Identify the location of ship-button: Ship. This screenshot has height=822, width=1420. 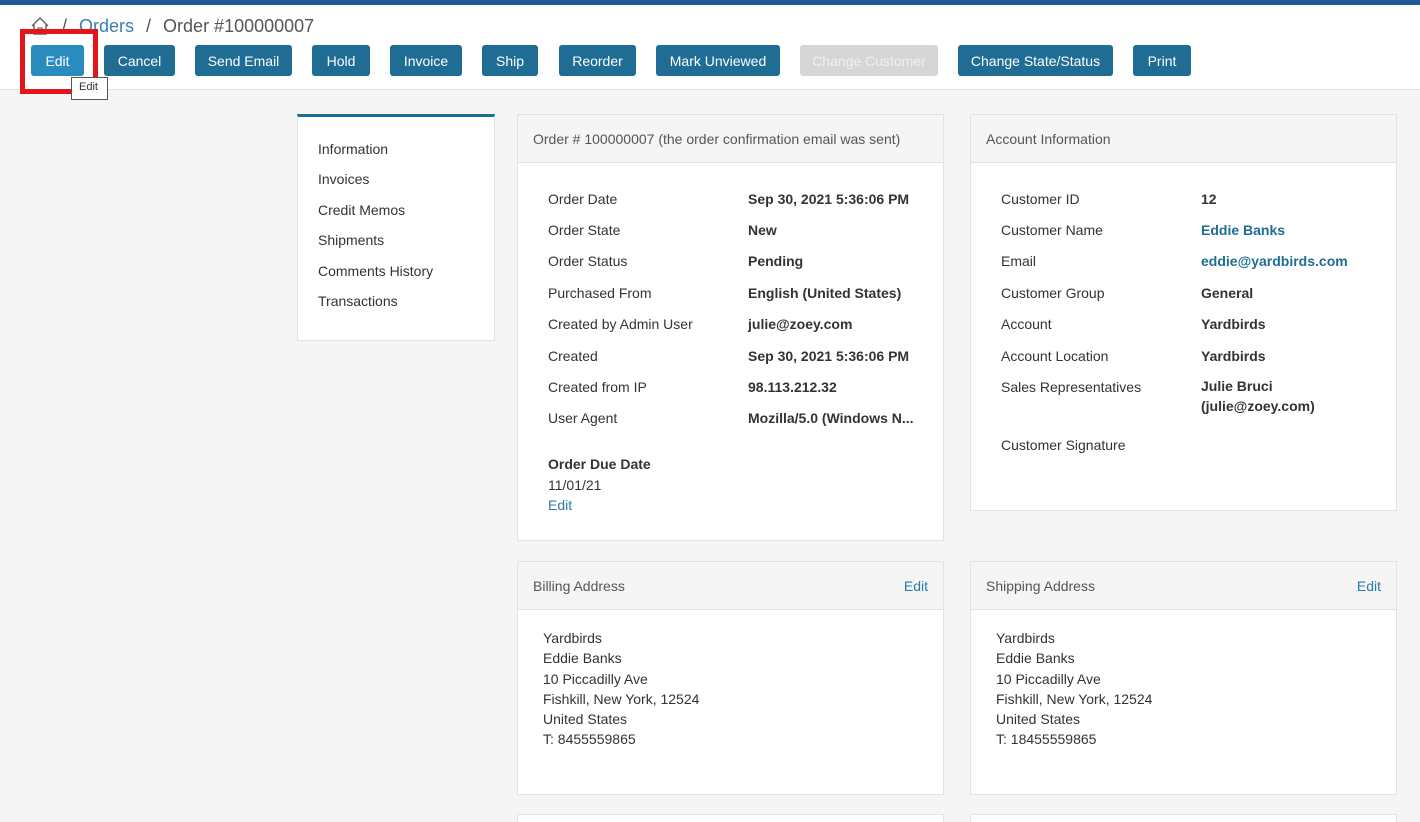
(510, 60).